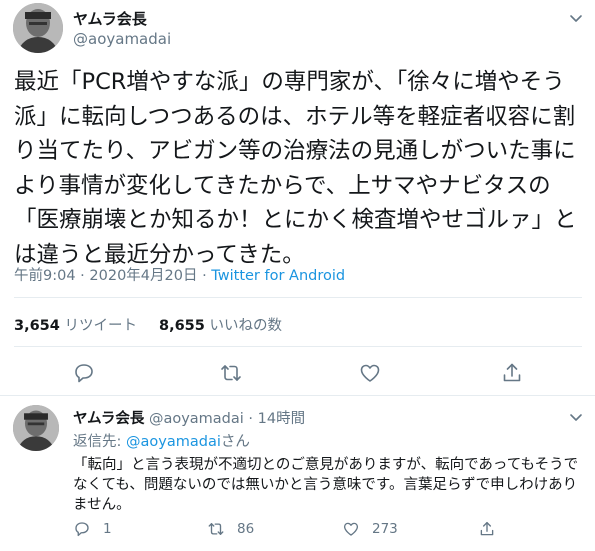 The width and height of the screenshot is (595, 551). I want to click on reply-to-suffix: さん, so click(235, 442).